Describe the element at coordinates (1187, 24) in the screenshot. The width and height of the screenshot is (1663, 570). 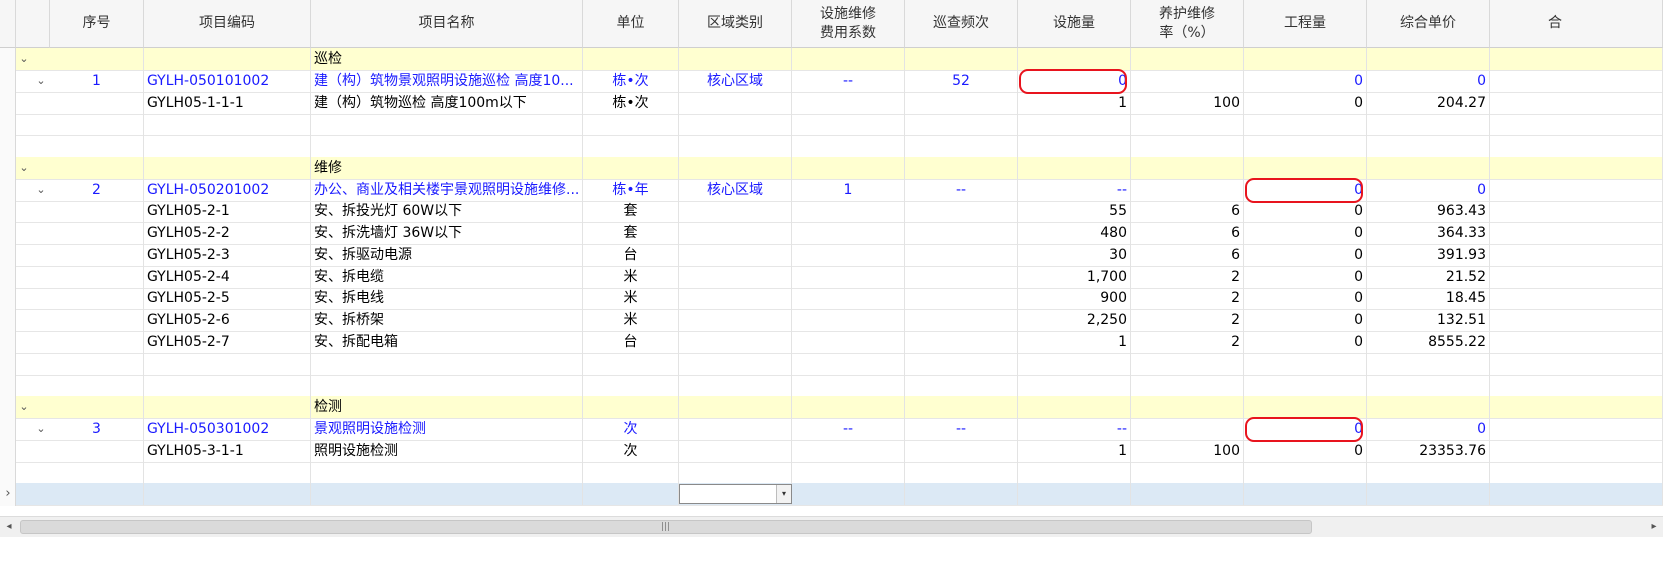
I see `column-header: 养护维修 率（%）` at that location.